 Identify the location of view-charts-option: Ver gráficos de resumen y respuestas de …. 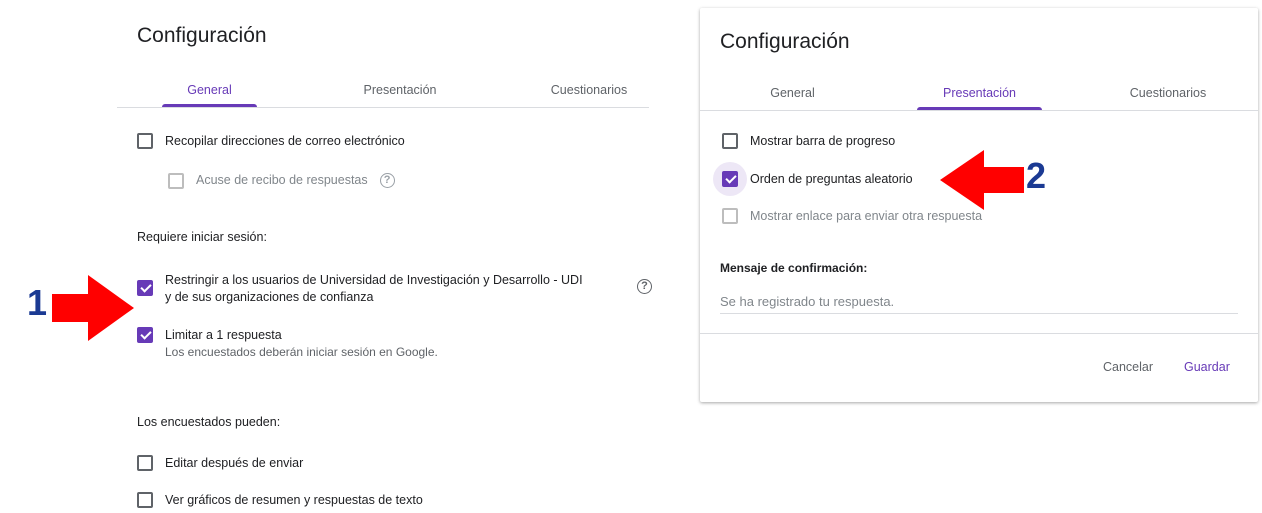
(280, 500).